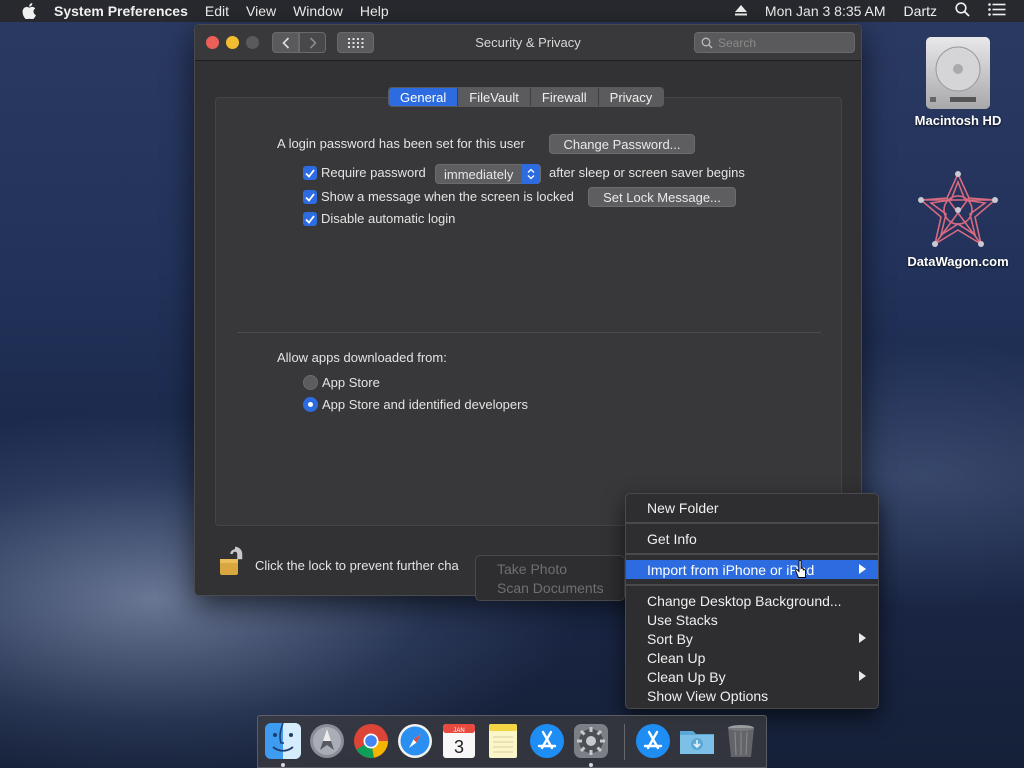 The image size is (1024, 768). What do you see at coordinates (591, 741) in the screenshot?
I see `system-preferences-icon` at bounding box center [591, 741].